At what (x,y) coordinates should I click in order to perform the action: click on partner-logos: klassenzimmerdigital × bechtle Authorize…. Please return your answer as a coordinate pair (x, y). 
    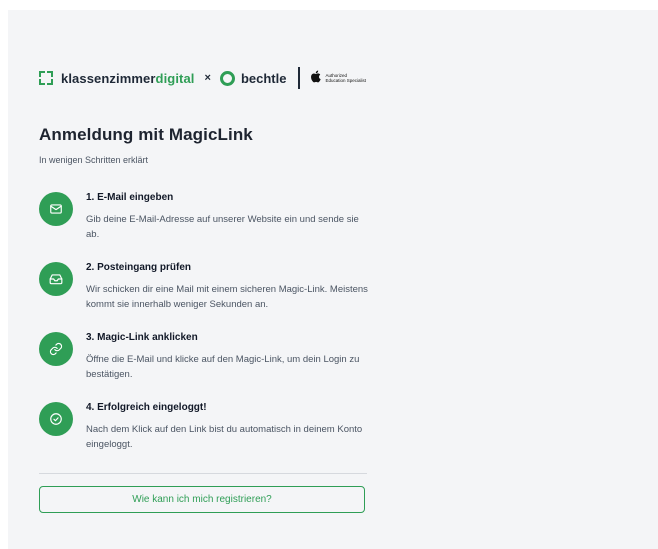
    Looking at the image, I should click on (202, 78).